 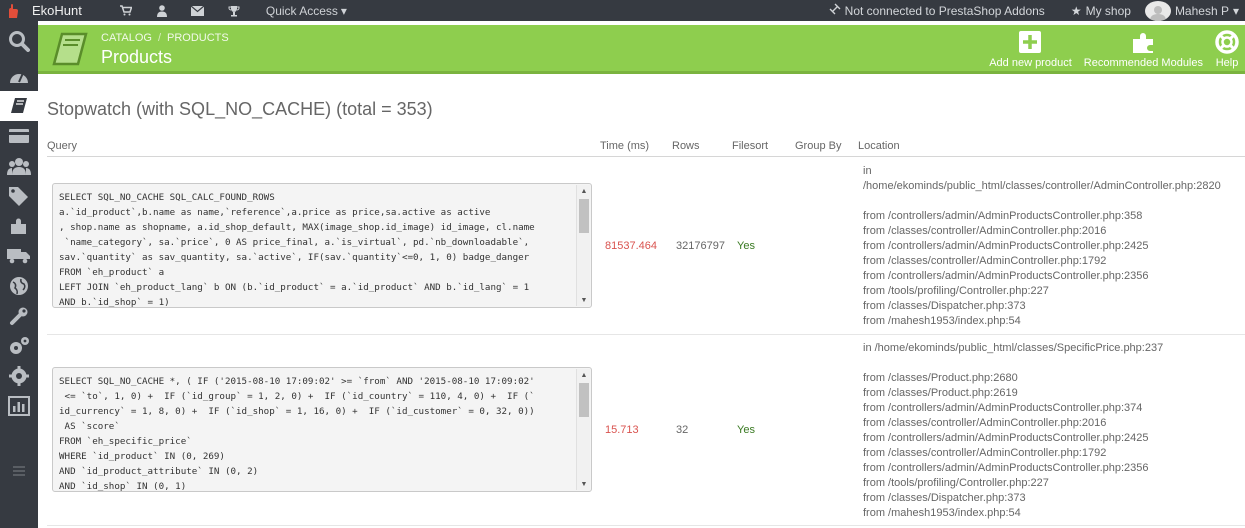 What do you see at coordinates (944, 10) in the screenshot?
I see `addons-status-text: Not connected to PrestaShop Addons` at bounding box center [944, 10].